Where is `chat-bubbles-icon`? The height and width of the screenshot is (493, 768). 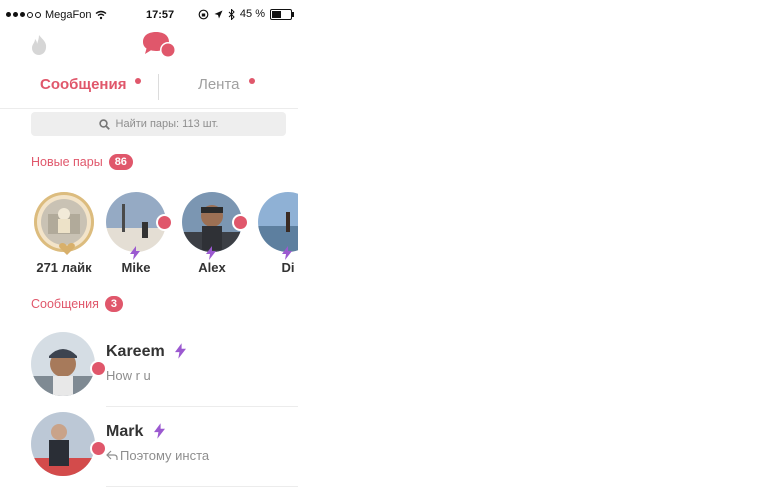 chat-bubbles-icon is located at coordinates (159, 45).